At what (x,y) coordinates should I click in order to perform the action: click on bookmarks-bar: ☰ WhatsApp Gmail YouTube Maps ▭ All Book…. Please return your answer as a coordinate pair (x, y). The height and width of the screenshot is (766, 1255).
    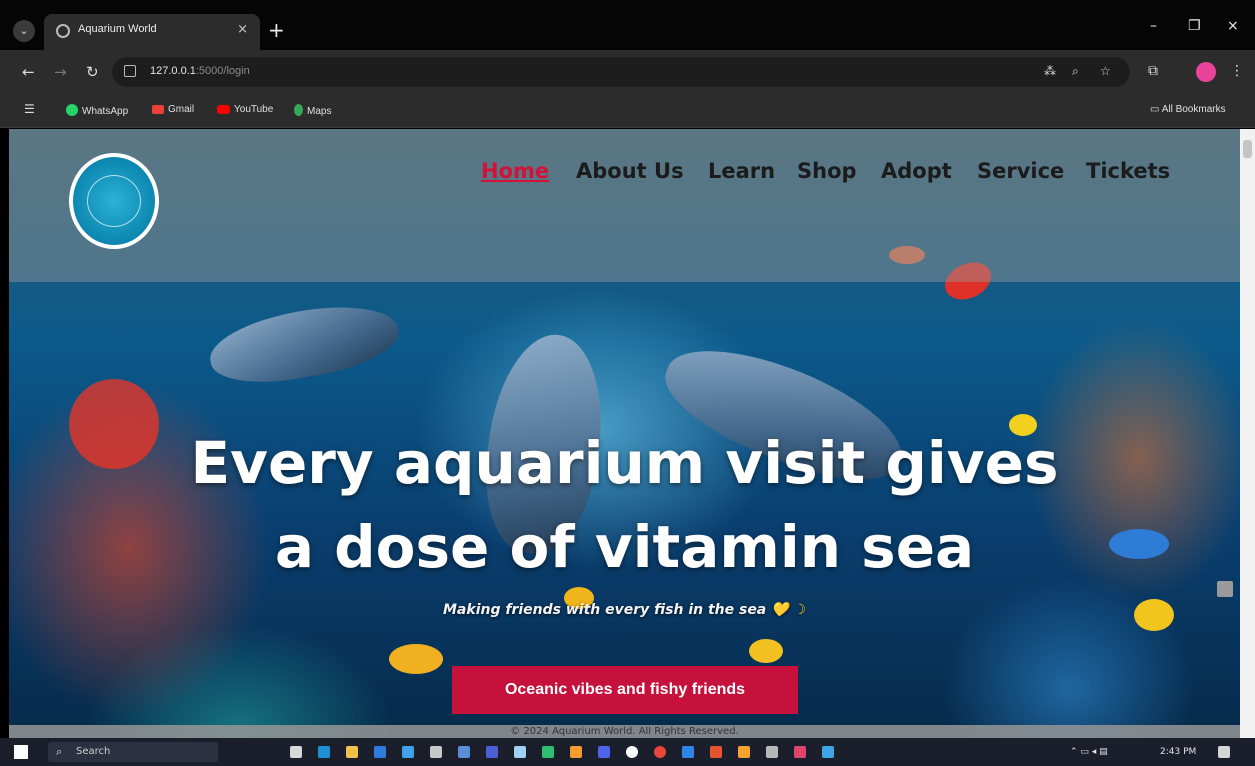
    Looking at the image, I should click on (627, 111).